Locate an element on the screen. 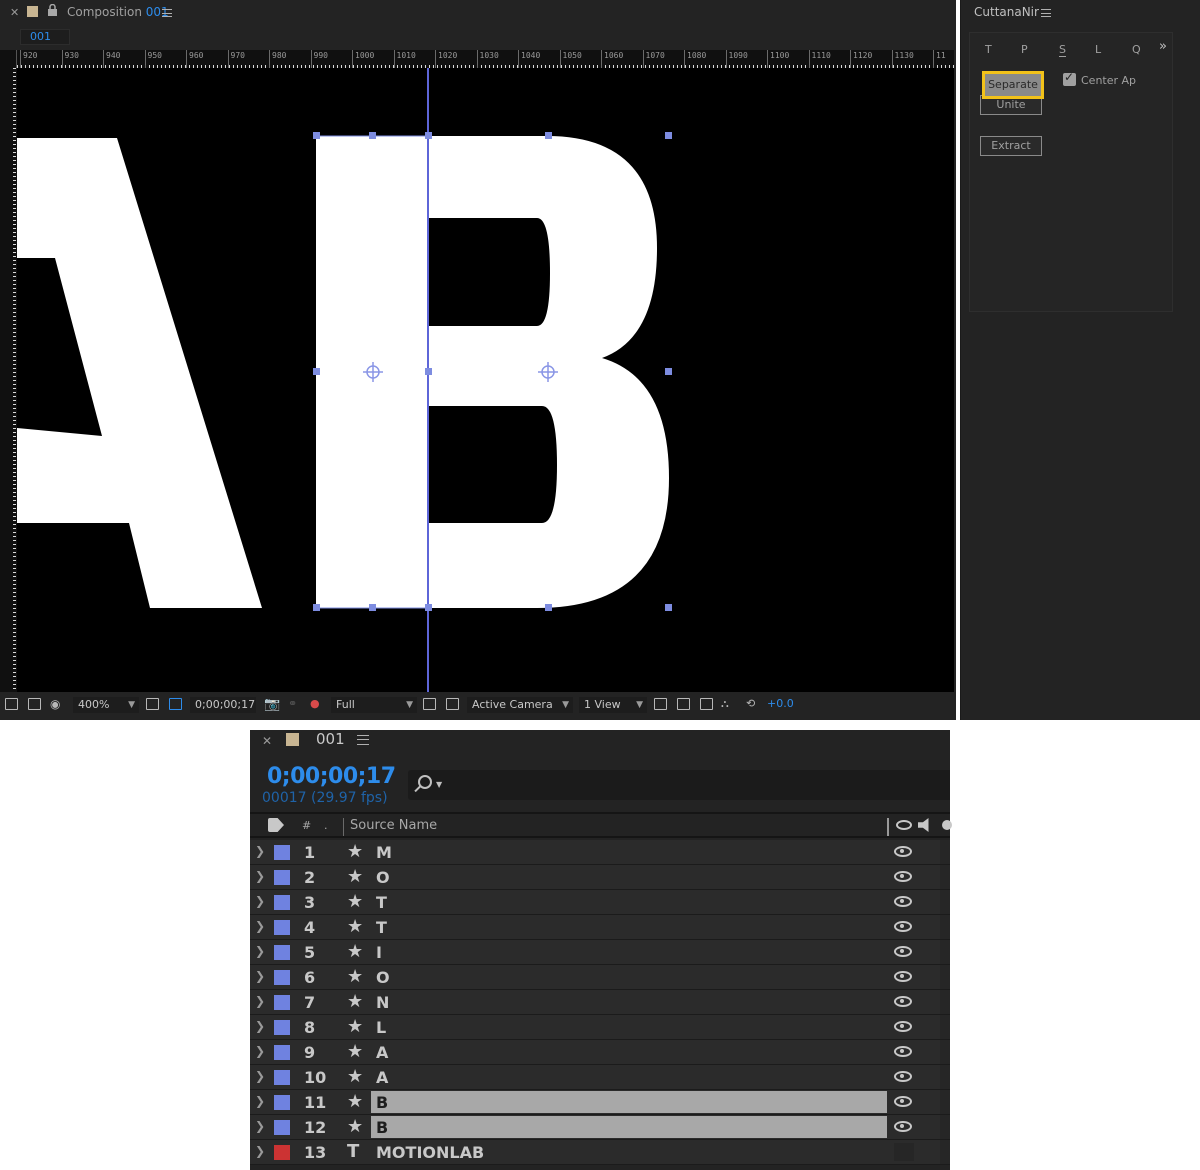 The height and width of the screenshot is (1170, 1200). show-snapshot-icon: ⚭ is located at coordinates (292, 703).